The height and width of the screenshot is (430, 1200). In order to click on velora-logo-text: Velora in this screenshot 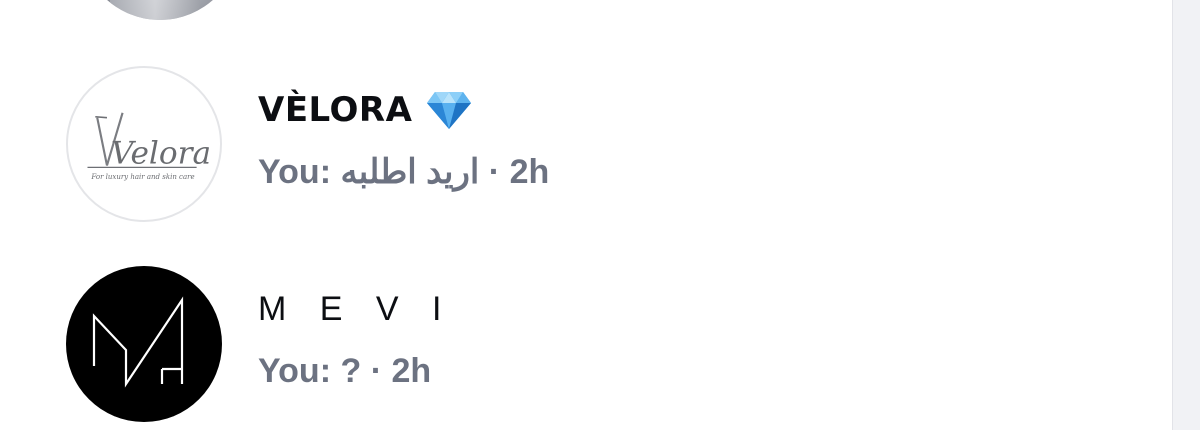, I will do `click(161, 153)`.